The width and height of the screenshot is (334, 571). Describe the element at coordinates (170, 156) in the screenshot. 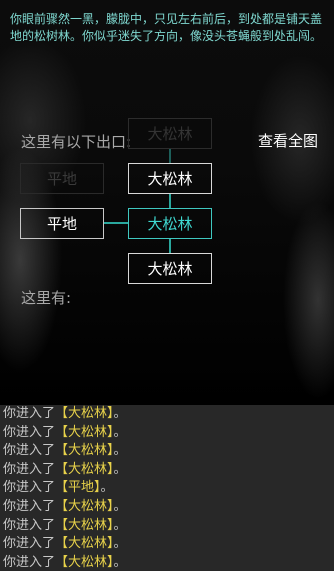

I see `map-link-far-north` at that location.